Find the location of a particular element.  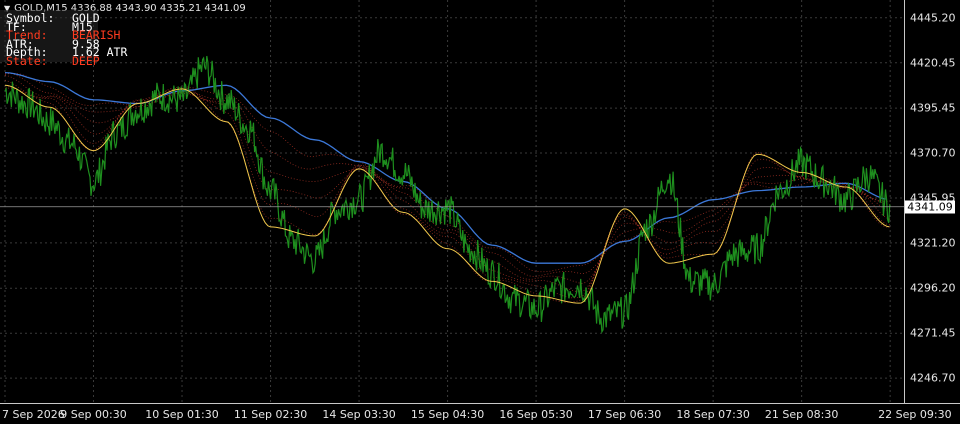

time-tick-label: 10 Sep 01:30 is located at coordinates (182, 414).